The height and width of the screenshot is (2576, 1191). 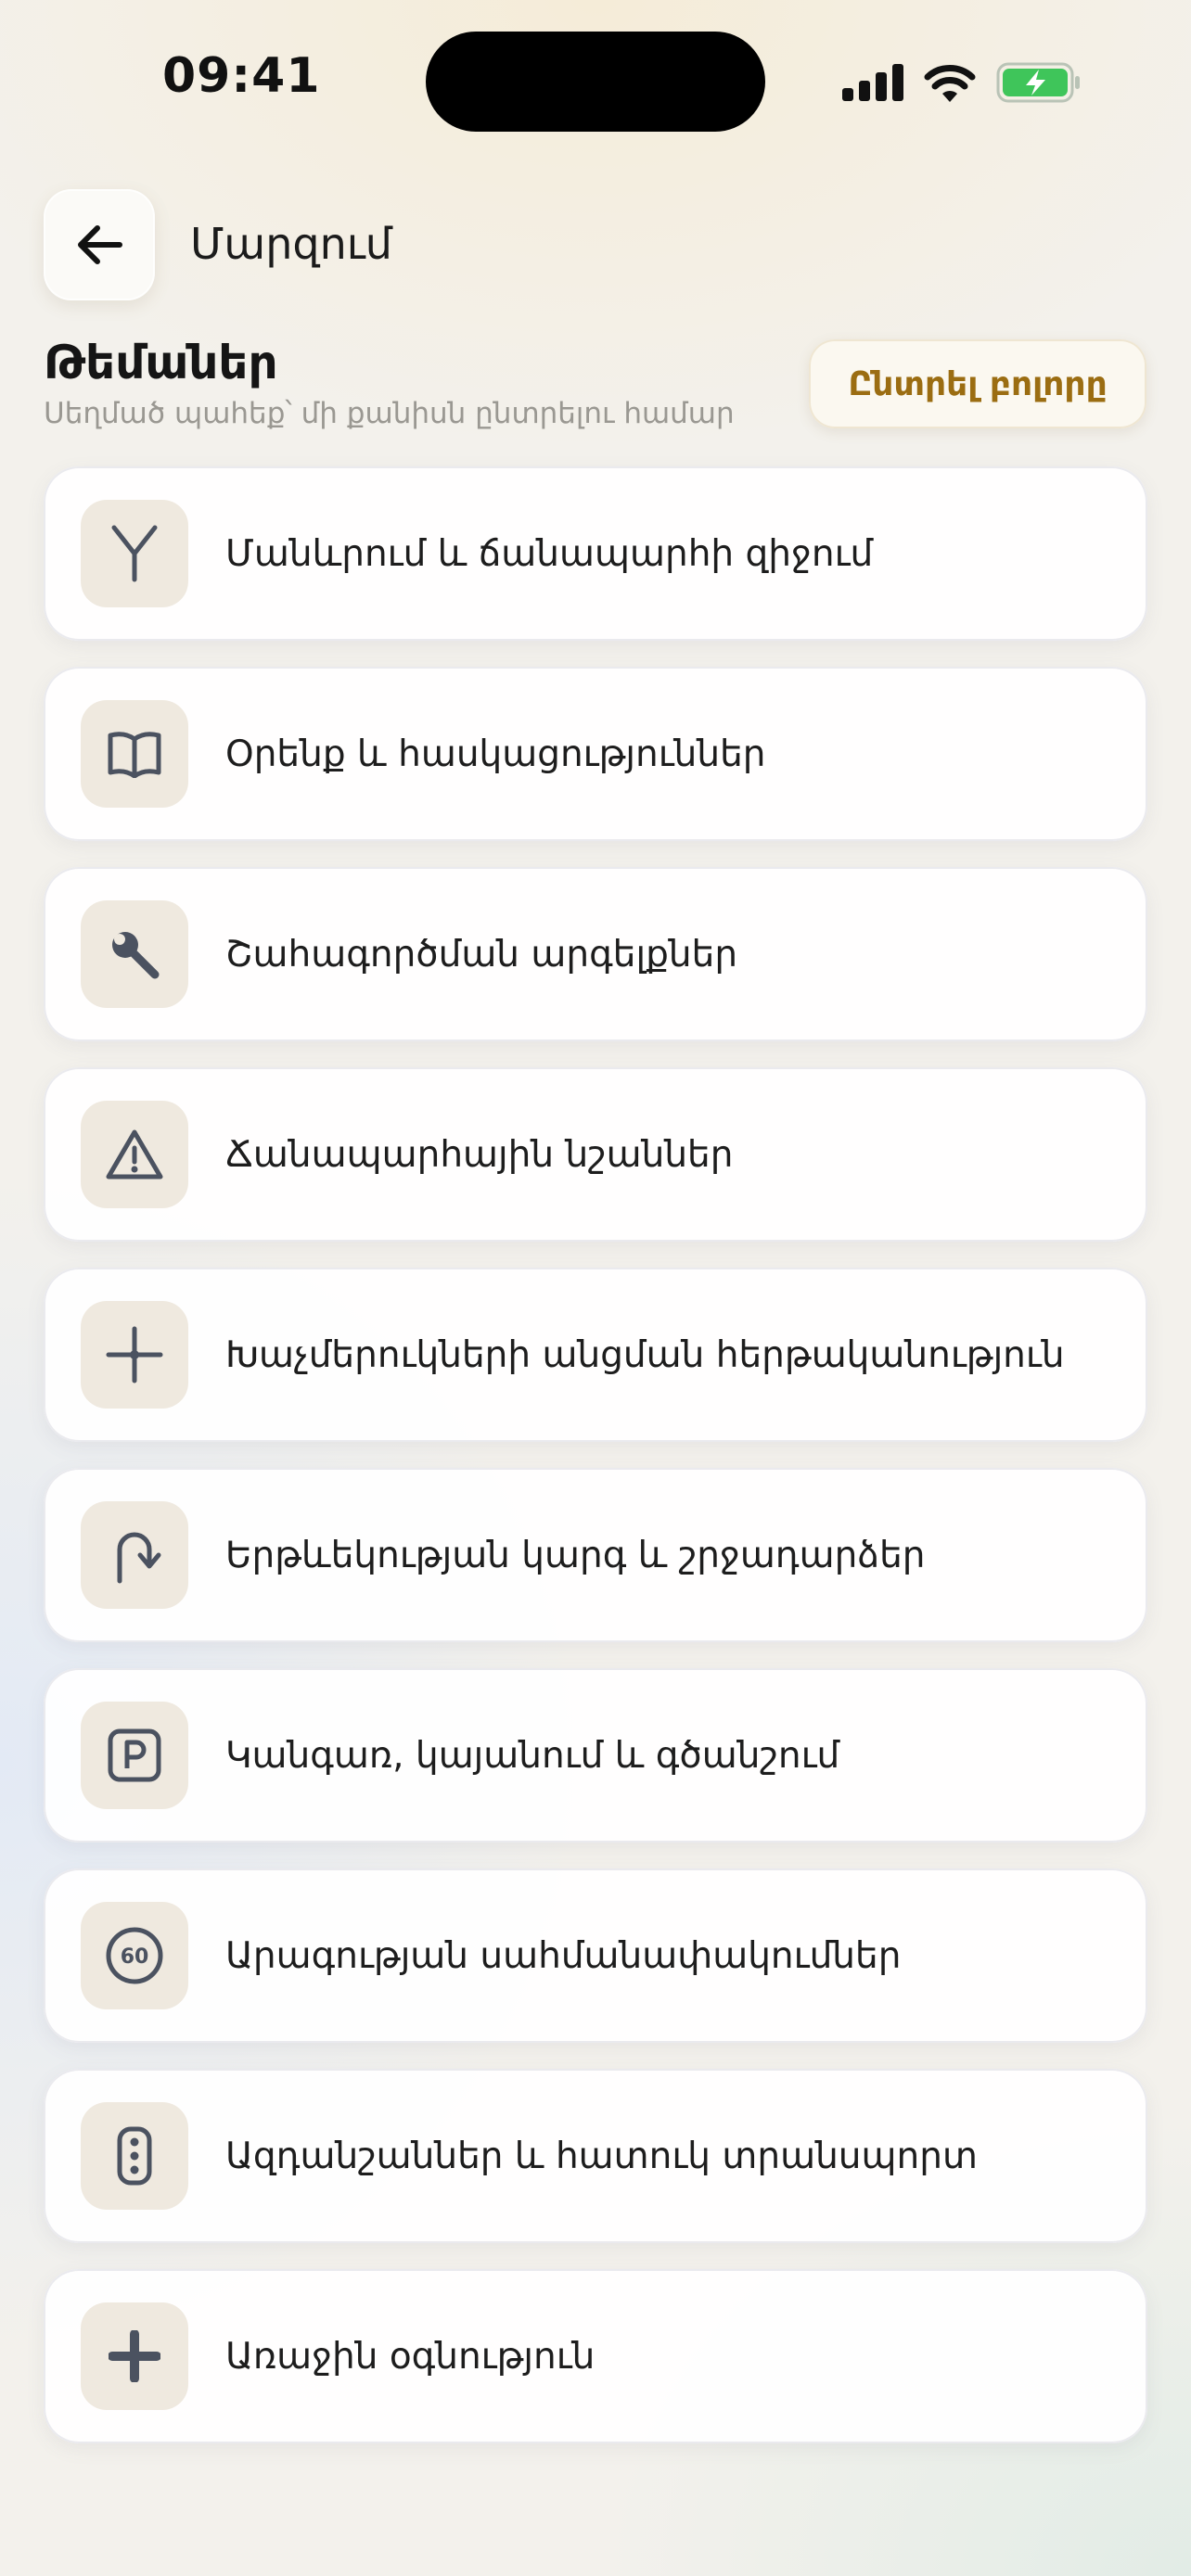 I want to click on page-title: Մարզում, so click(x=291, y=244).